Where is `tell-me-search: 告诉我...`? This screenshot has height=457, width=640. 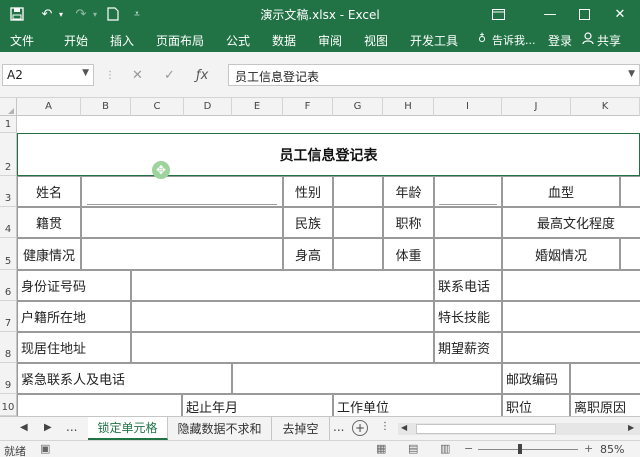 tell-me-search: 告诉我... is located at coordinates (514, 40).